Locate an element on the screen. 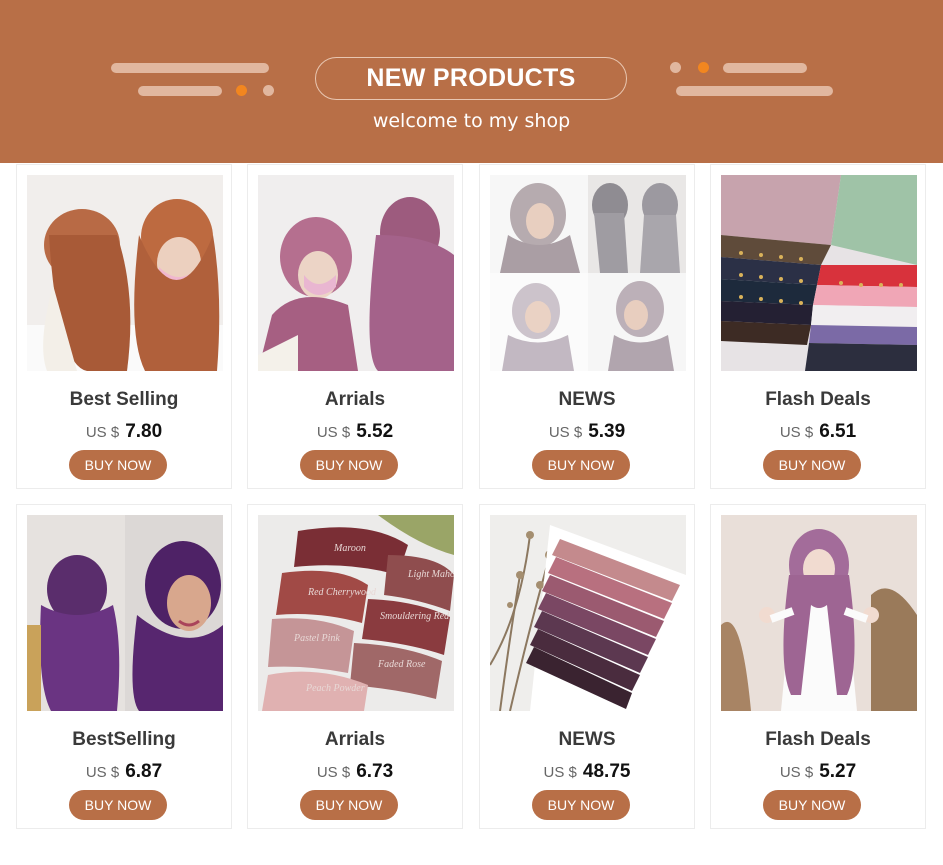 The height and width of the screenshot is (865, 943). product-card: Flash Deals US $ 5.27 BUY NOW is located at coordinates (818, 666).